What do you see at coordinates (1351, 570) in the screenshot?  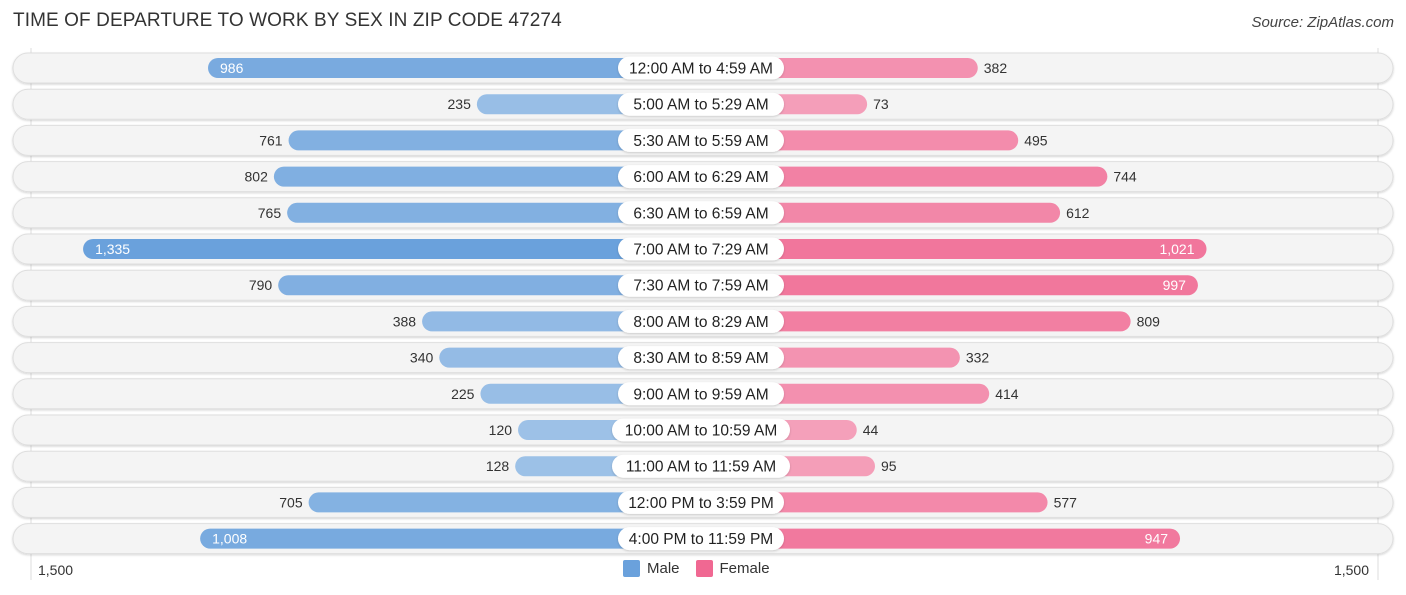 I see `axis-label-right: 1,500` at bounding box center [1351, 570].